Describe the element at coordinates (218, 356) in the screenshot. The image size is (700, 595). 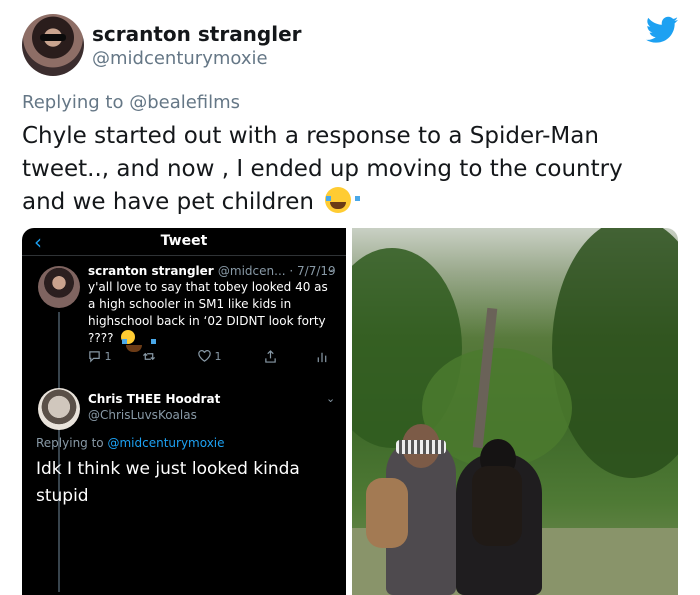
I see `like-count: 1` at that location.